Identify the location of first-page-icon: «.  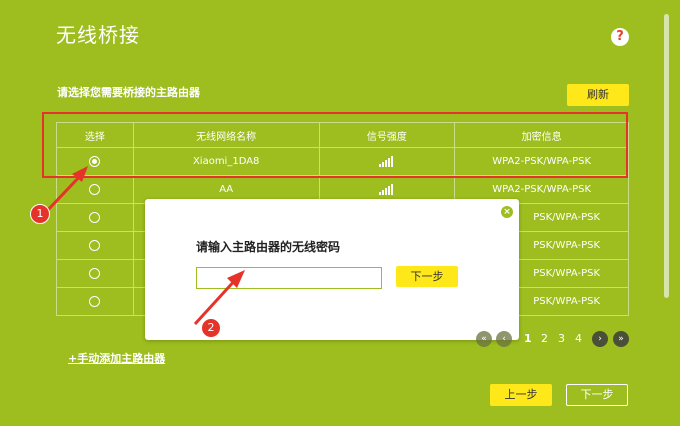
(484, 339).